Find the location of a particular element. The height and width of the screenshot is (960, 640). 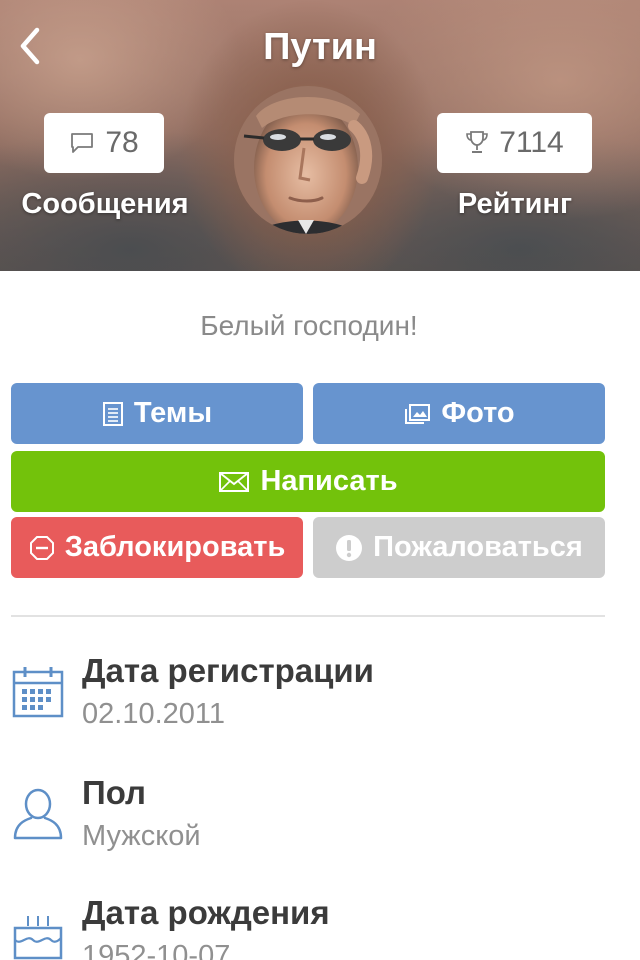

exclamation-circle-icon is located at coordinates (349, 547).